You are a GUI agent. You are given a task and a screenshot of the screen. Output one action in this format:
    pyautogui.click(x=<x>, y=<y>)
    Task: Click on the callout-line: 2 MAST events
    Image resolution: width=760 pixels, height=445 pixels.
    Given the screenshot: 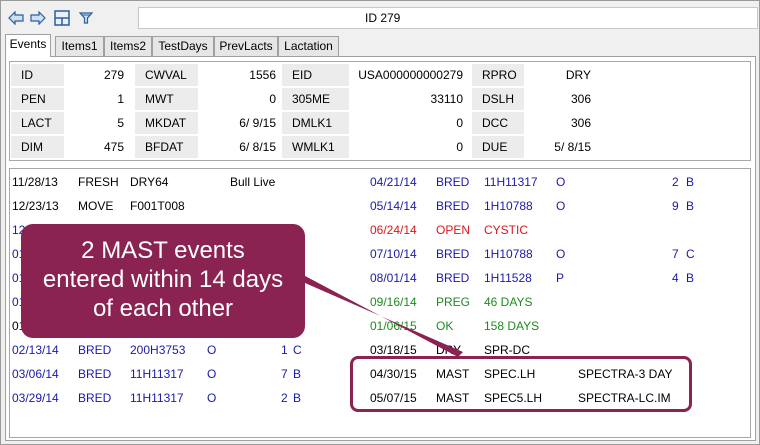 What is the action you would take?
    pyautogui.click(x=163, y=250)
    